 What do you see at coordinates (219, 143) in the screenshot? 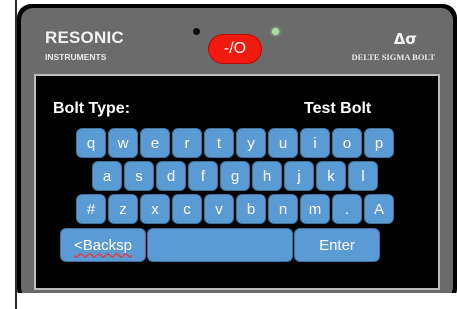
I see `key-t: t` at bounding box center [219, 143].